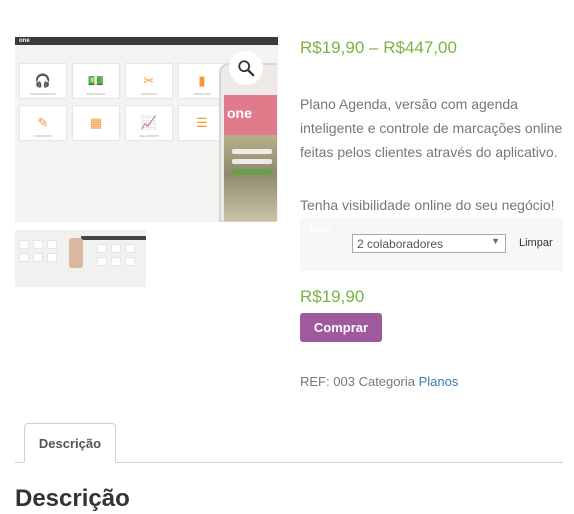  What do you see at coordinates (420, 47) in the screenshot?
I see `price-high: R$447,00` at bounding box center [420, 47].